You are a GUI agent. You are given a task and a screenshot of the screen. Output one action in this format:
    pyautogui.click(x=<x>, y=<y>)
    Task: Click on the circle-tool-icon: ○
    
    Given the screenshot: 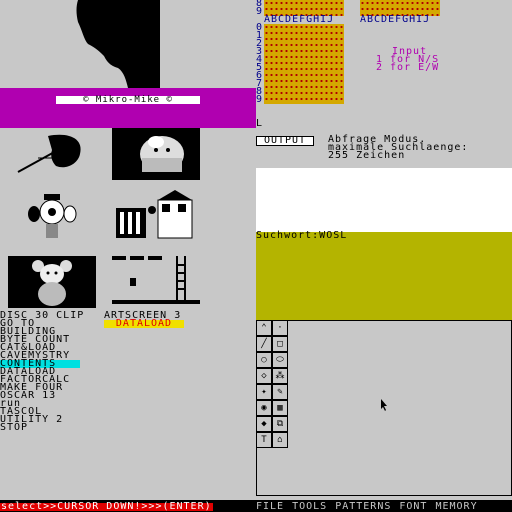 What is the action you would take?
    pyautogui.click(x=264, y=360)
    